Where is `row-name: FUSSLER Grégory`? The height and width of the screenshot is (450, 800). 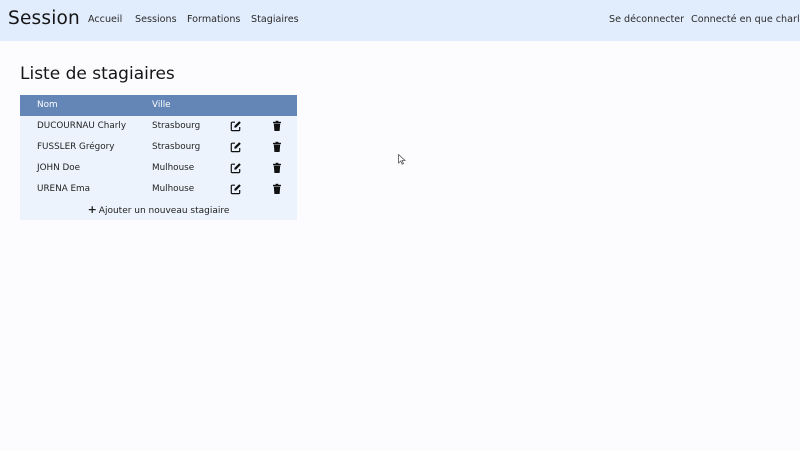 row-name: FUSSLER Grégory is located at coordinates (76, 147).